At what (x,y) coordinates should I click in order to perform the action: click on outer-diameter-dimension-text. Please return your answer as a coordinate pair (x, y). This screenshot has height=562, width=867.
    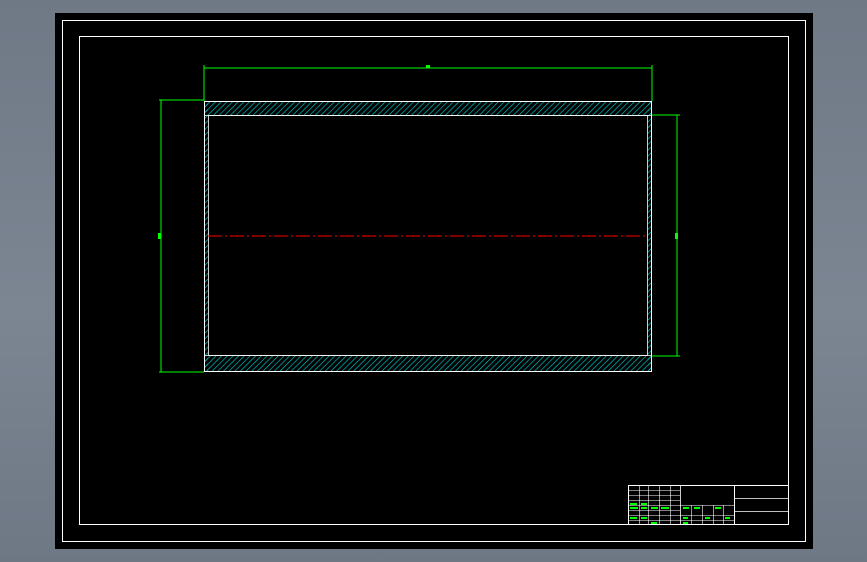
    Looking at the image, I should click on (159, 236).